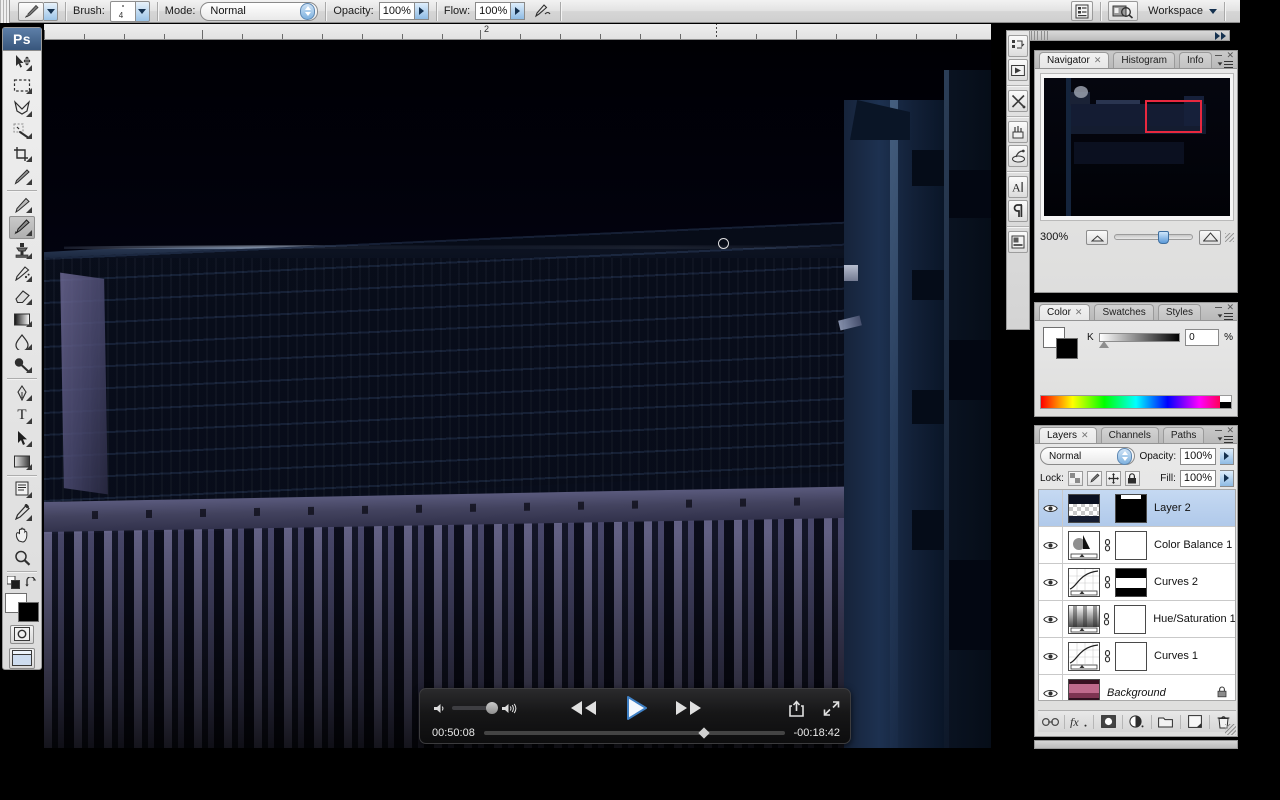 The width and height of the screenshot is (1280, 800). I want to click on share-icon, so click(796, 708).